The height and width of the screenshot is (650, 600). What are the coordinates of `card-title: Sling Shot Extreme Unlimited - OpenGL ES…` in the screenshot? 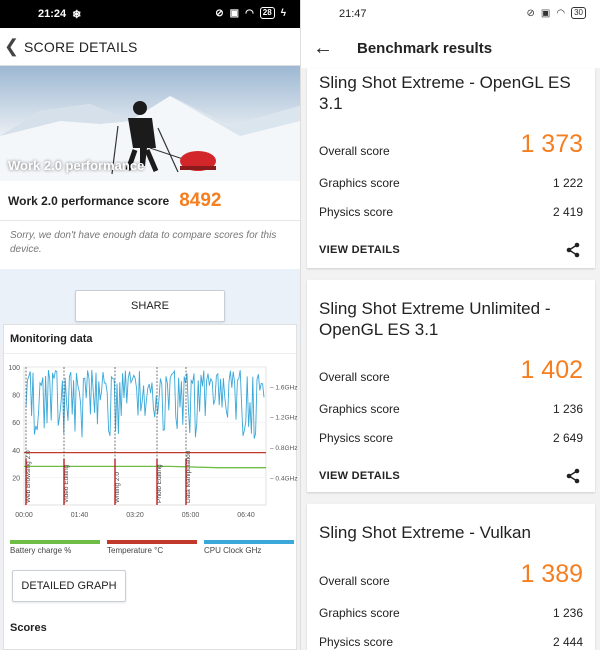 It's located at (435, 319).